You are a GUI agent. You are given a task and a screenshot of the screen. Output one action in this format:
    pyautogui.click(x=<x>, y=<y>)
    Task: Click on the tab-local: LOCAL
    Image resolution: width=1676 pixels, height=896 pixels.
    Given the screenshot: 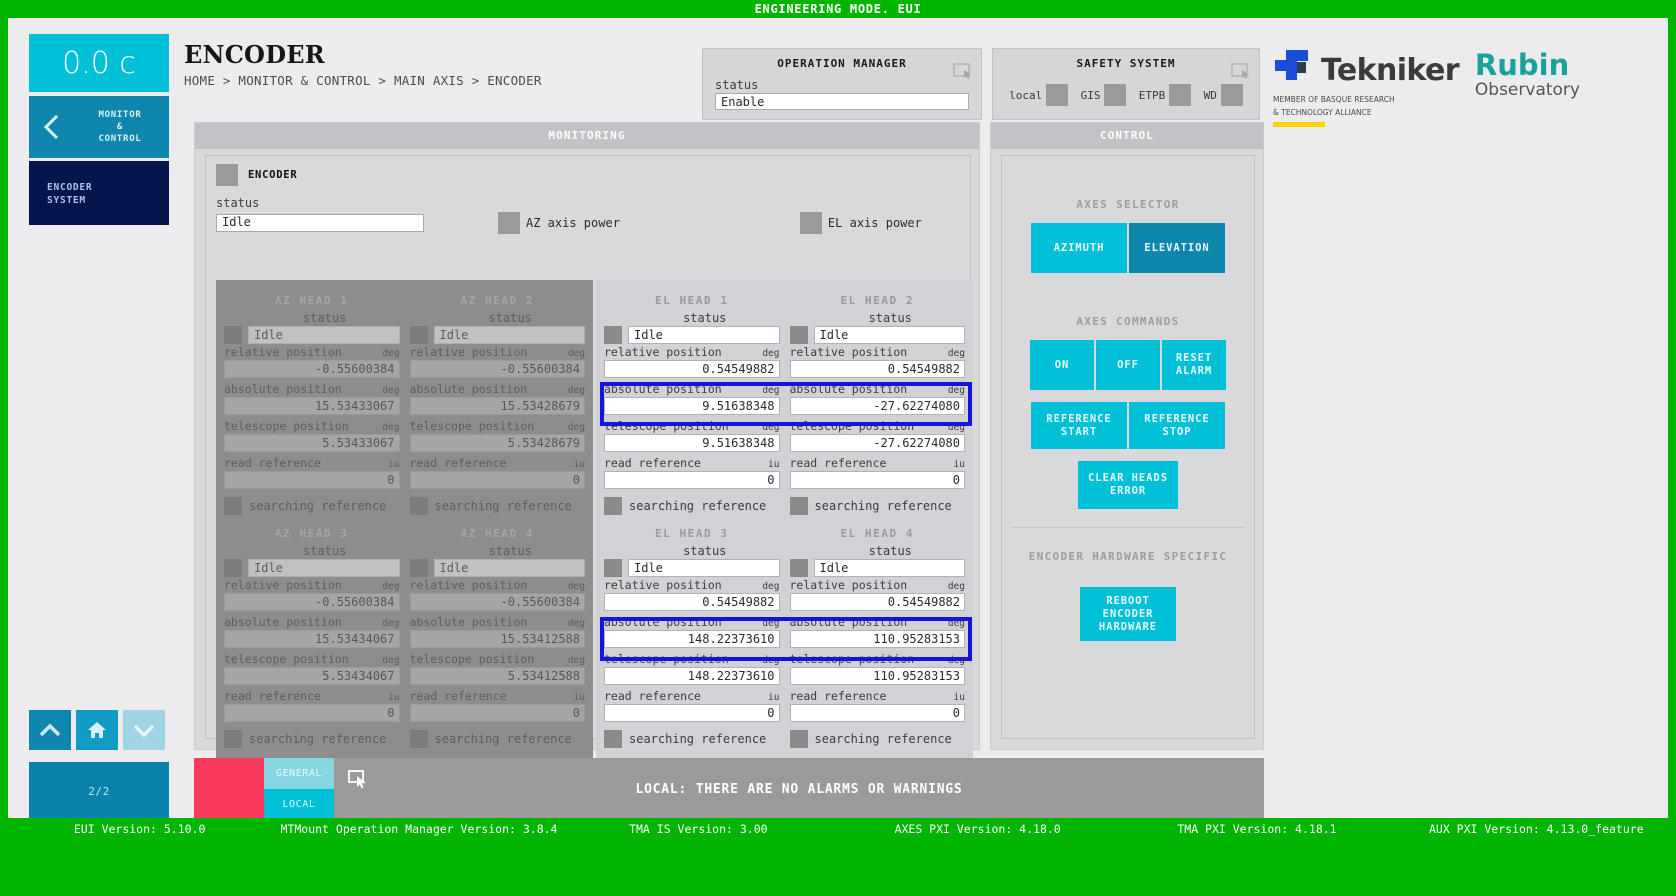 What is the action you would take?
    pyautogui.click(x=299, y=804)
    